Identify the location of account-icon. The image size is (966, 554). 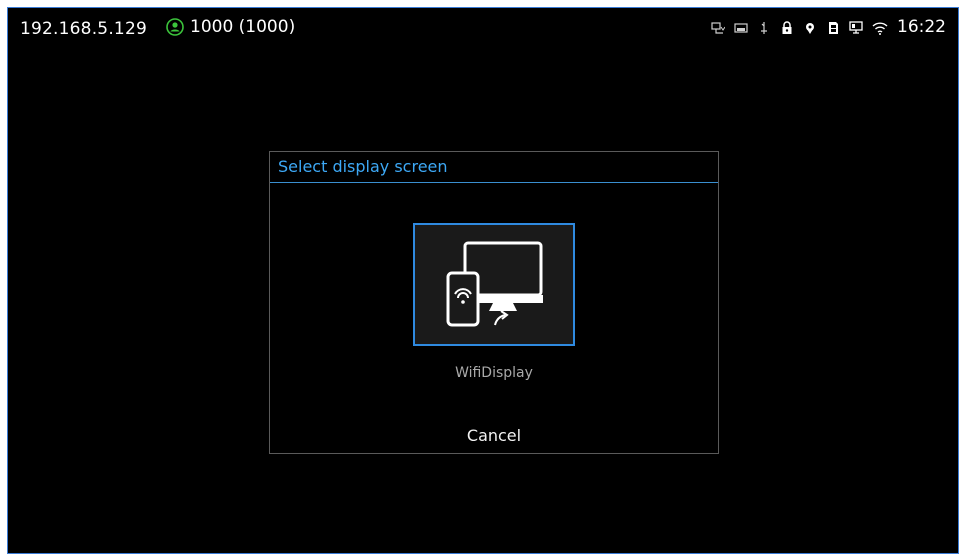
(175, 27).